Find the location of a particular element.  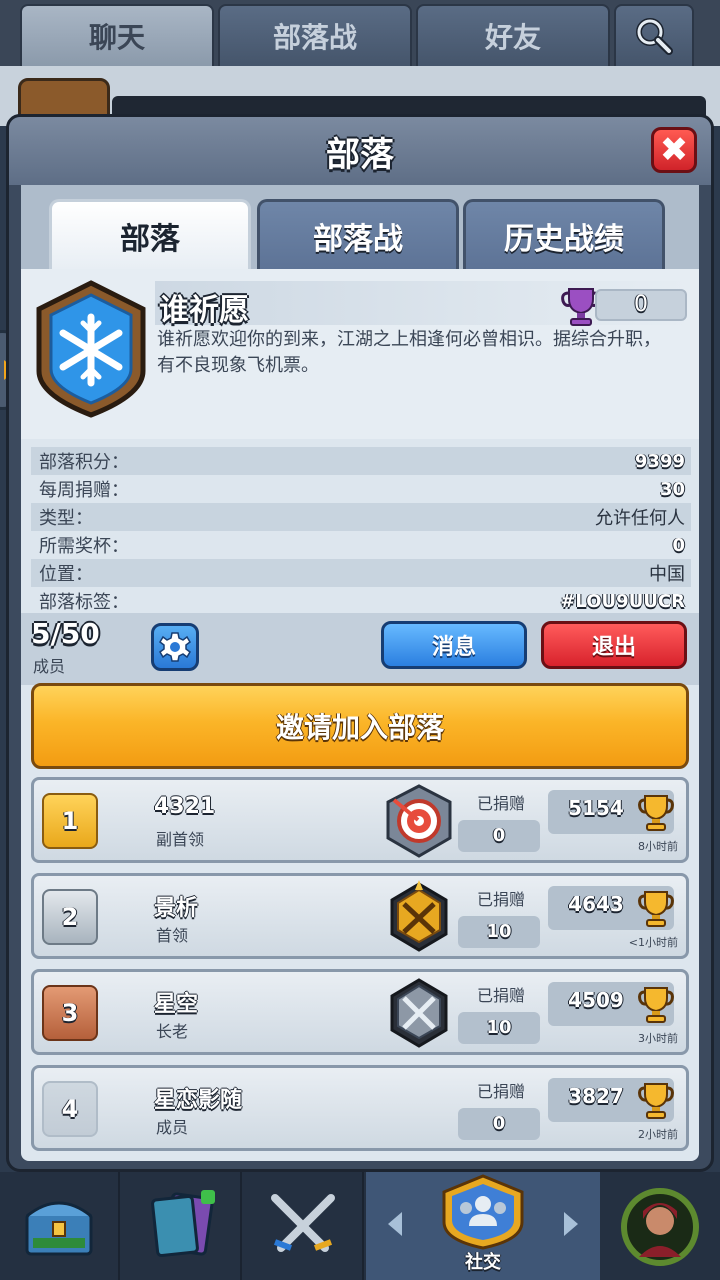

crossed-swords-silver-icon is located at coordinates (419, 1013).